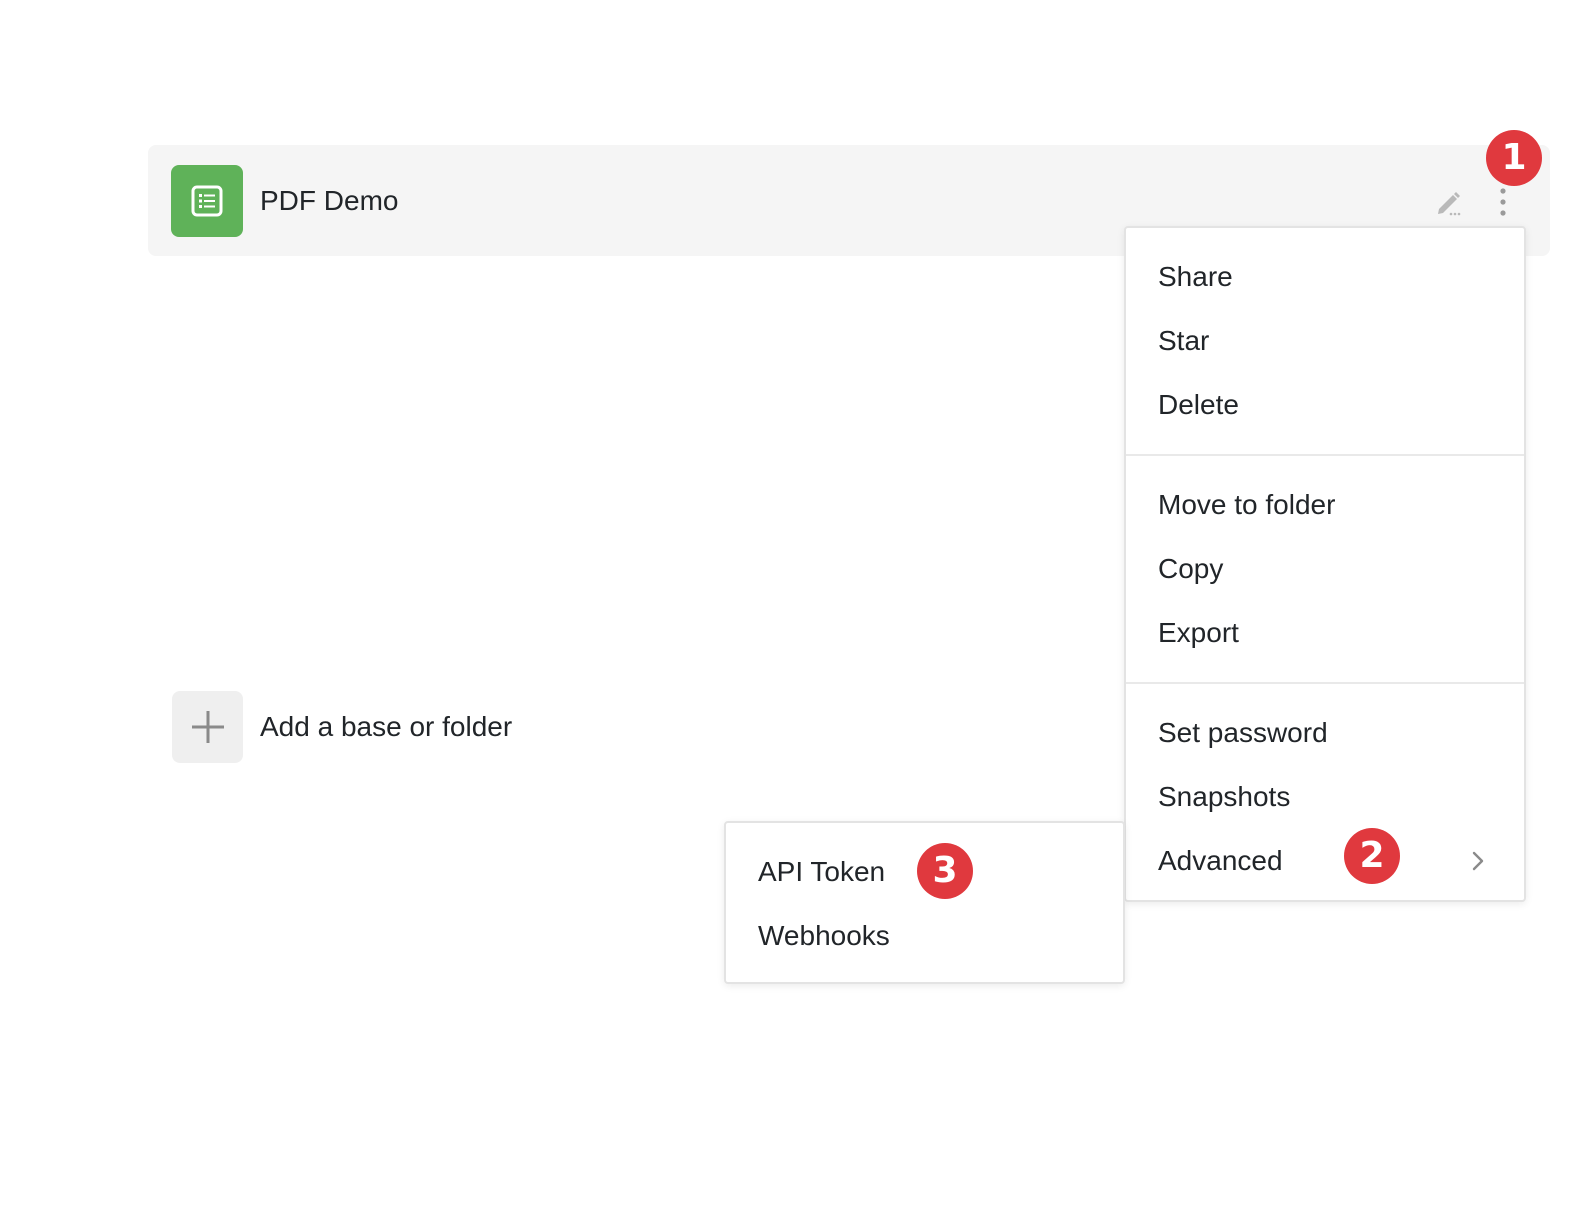  I want to click on menu-item-copy: Copy, so click(1325, 569).